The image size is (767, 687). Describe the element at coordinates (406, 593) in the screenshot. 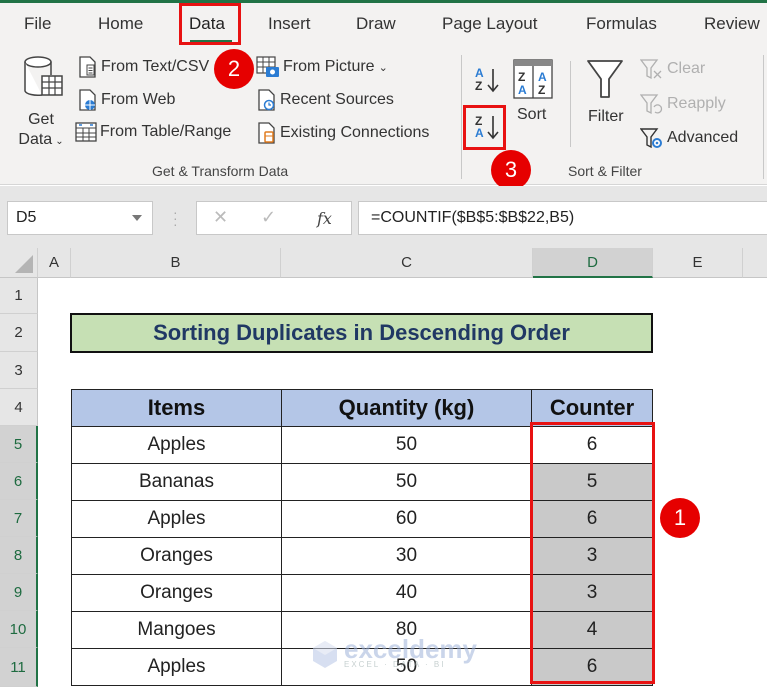

I see `cell-quantity: 40` at that location.